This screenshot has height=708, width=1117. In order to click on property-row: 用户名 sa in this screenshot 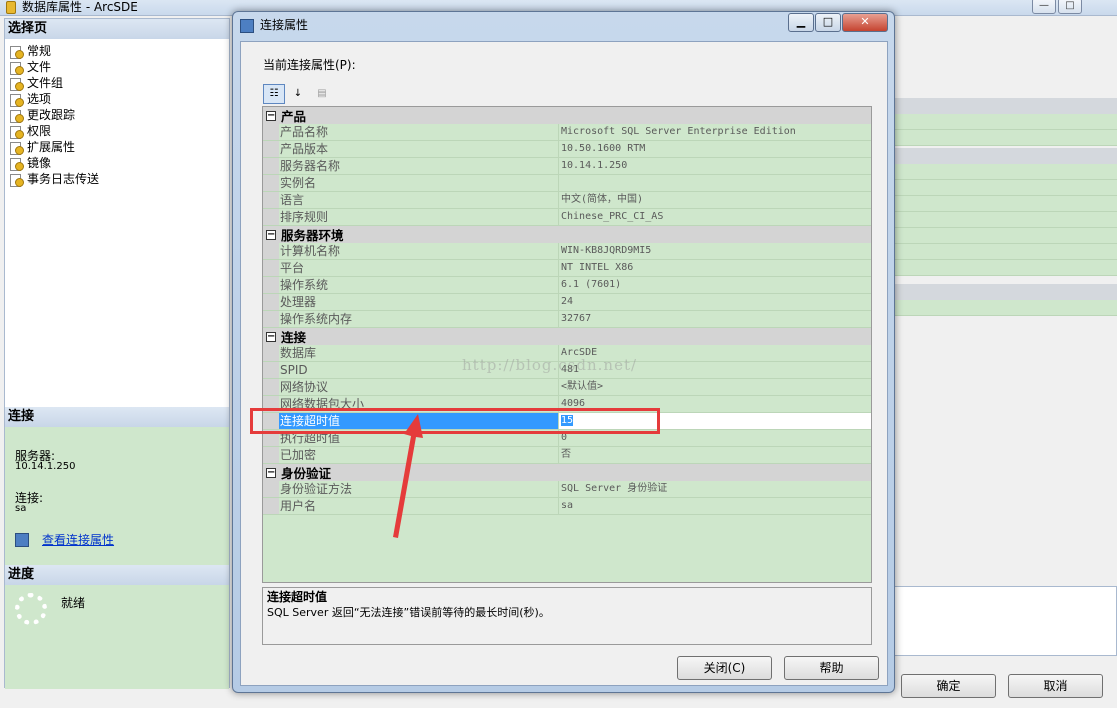, I will do `click(567, 506)`.